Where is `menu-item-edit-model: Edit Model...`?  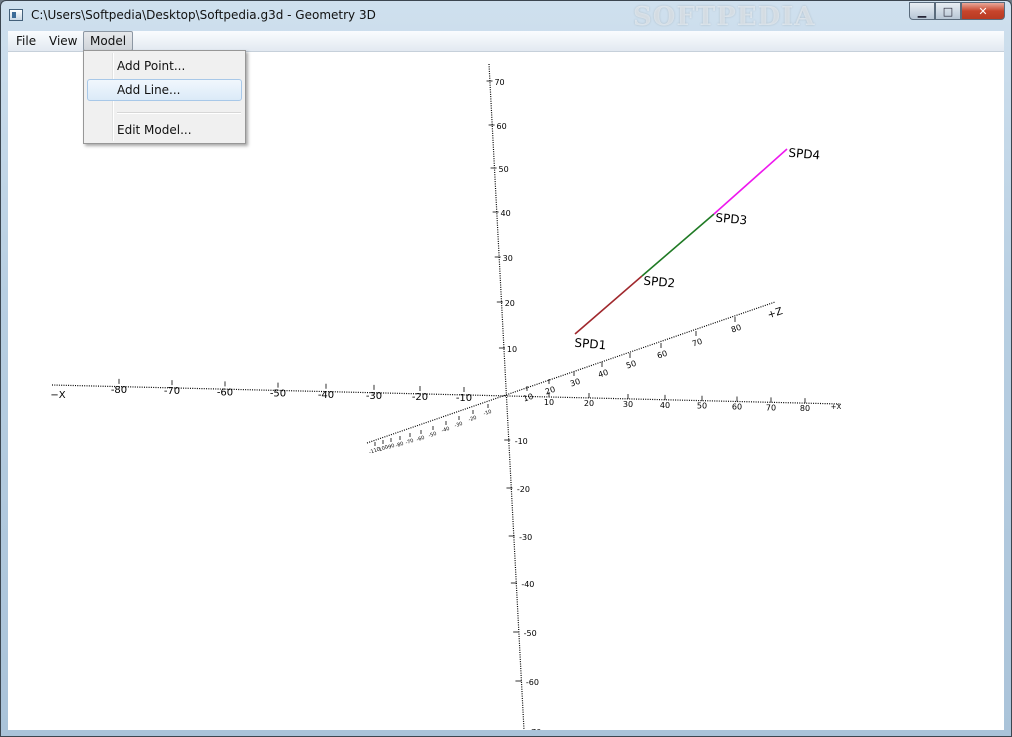
menu-item-edit-model: Edit Model... is located at coordinates (164, 130).